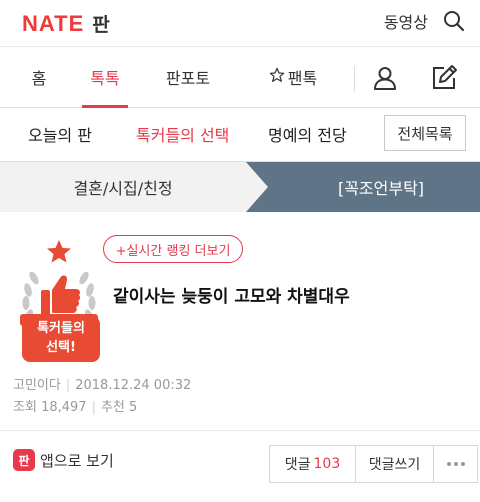 This screenshot has height=502, width=480. I want to click on subnav-talker-choice: 톡커들의 선택, so click(182, 134).